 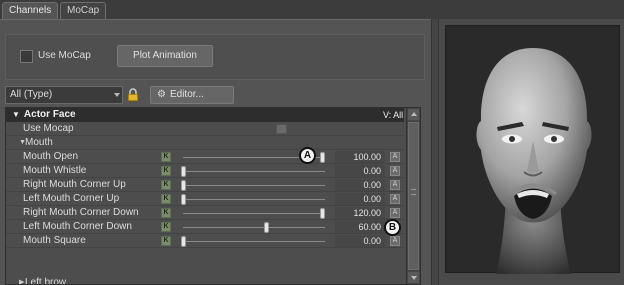 I want to click on chevron-down-icon, so click(x=117, y=95).